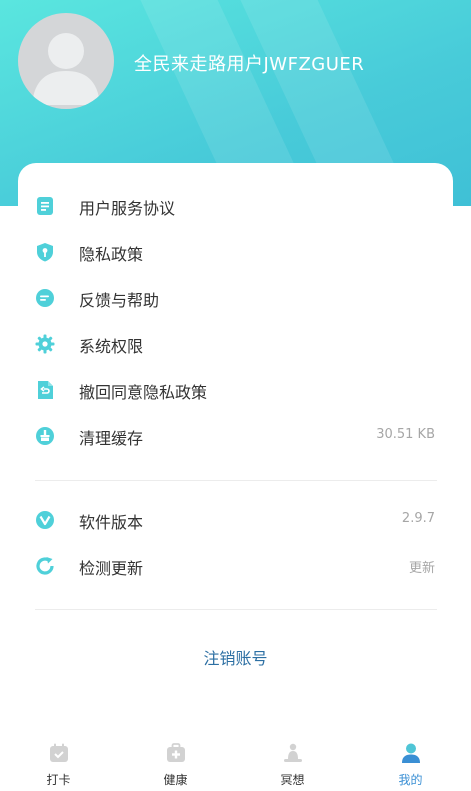 This screenshot has width=471, height=791. Describe the element at coordinates (235, 206) in the screenshot. I see `menu-item-user-agreement: 用户服务协议` at that location.